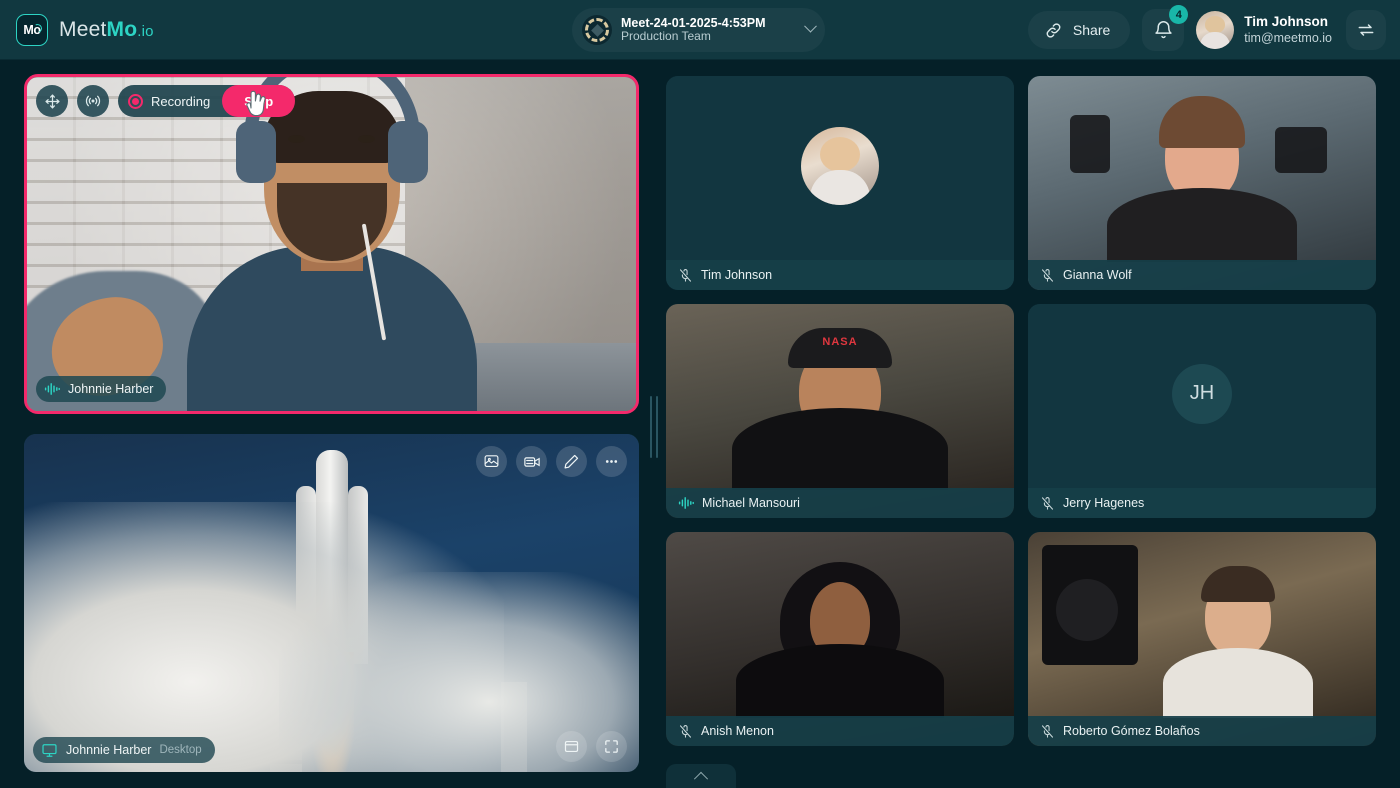  I want to click on participant-name: Gianna Wolf, so click(1097, 275).